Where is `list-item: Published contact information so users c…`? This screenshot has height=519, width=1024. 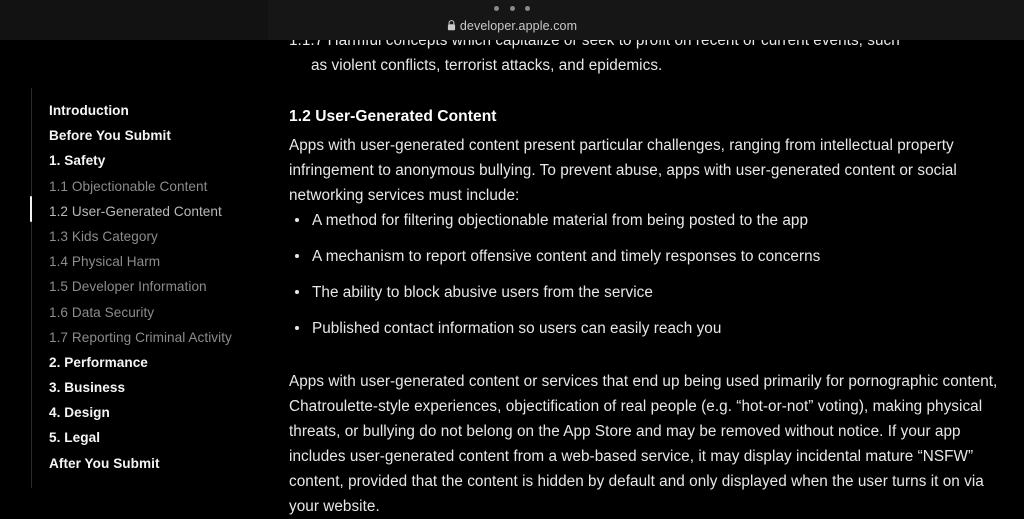
list-item: Published contact information so users c… is located at coordinates (639, 328).